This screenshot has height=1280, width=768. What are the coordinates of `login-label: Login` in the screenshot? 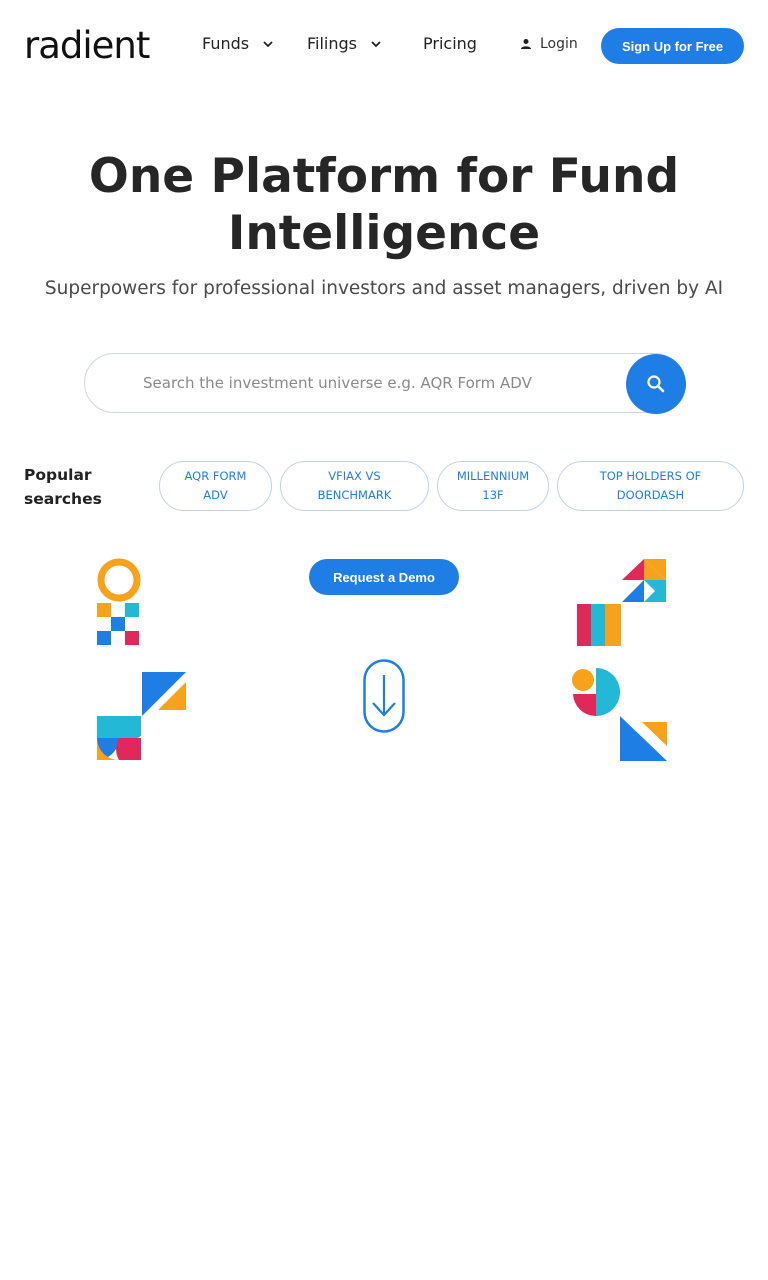 It's located at (559, 44).